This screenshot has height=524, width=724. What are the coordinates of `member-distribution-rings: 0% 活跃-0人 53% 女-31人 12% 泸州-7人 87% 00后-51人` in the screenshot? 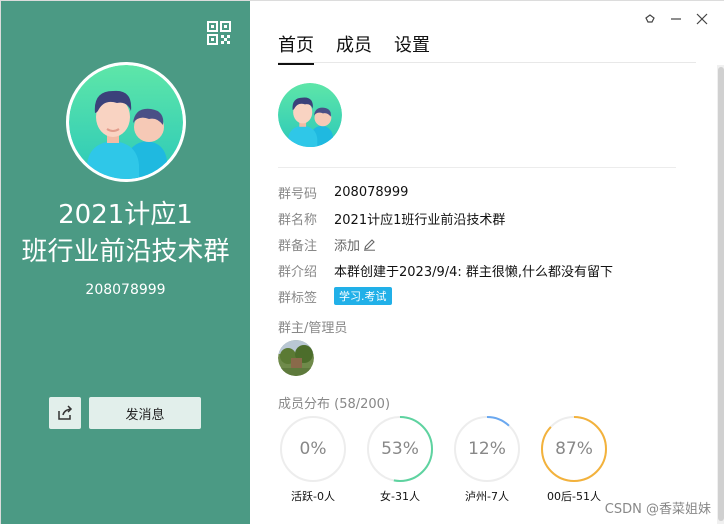 It's located at (452, 459).